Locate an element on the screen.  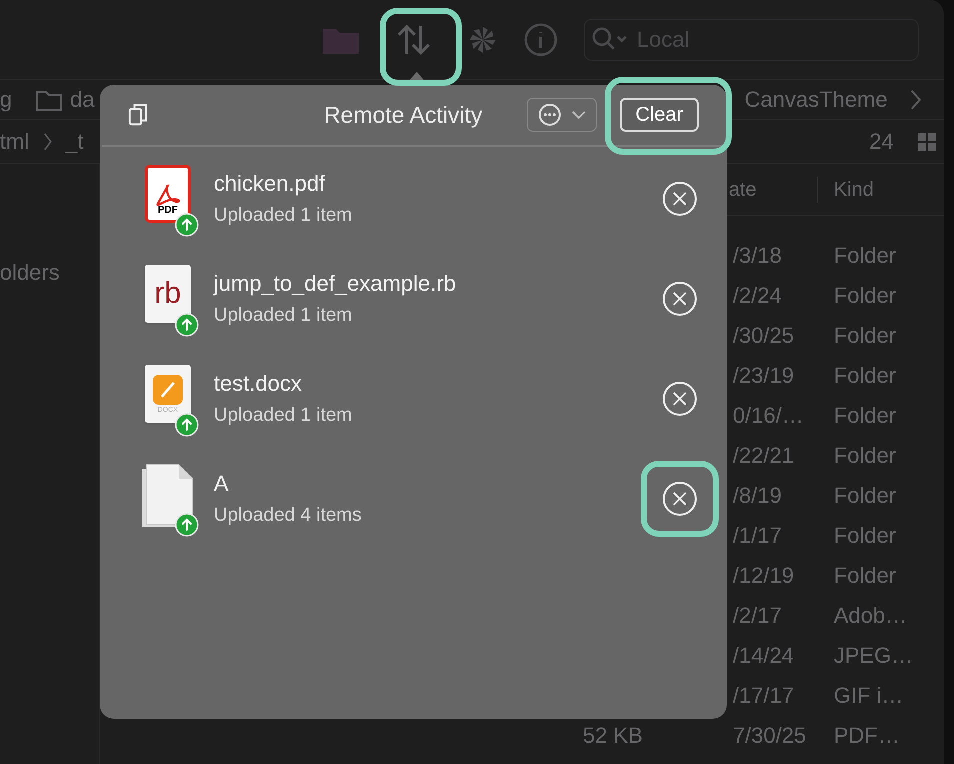
date-cell-text: /22/21 is located at coordinates (764, 456).